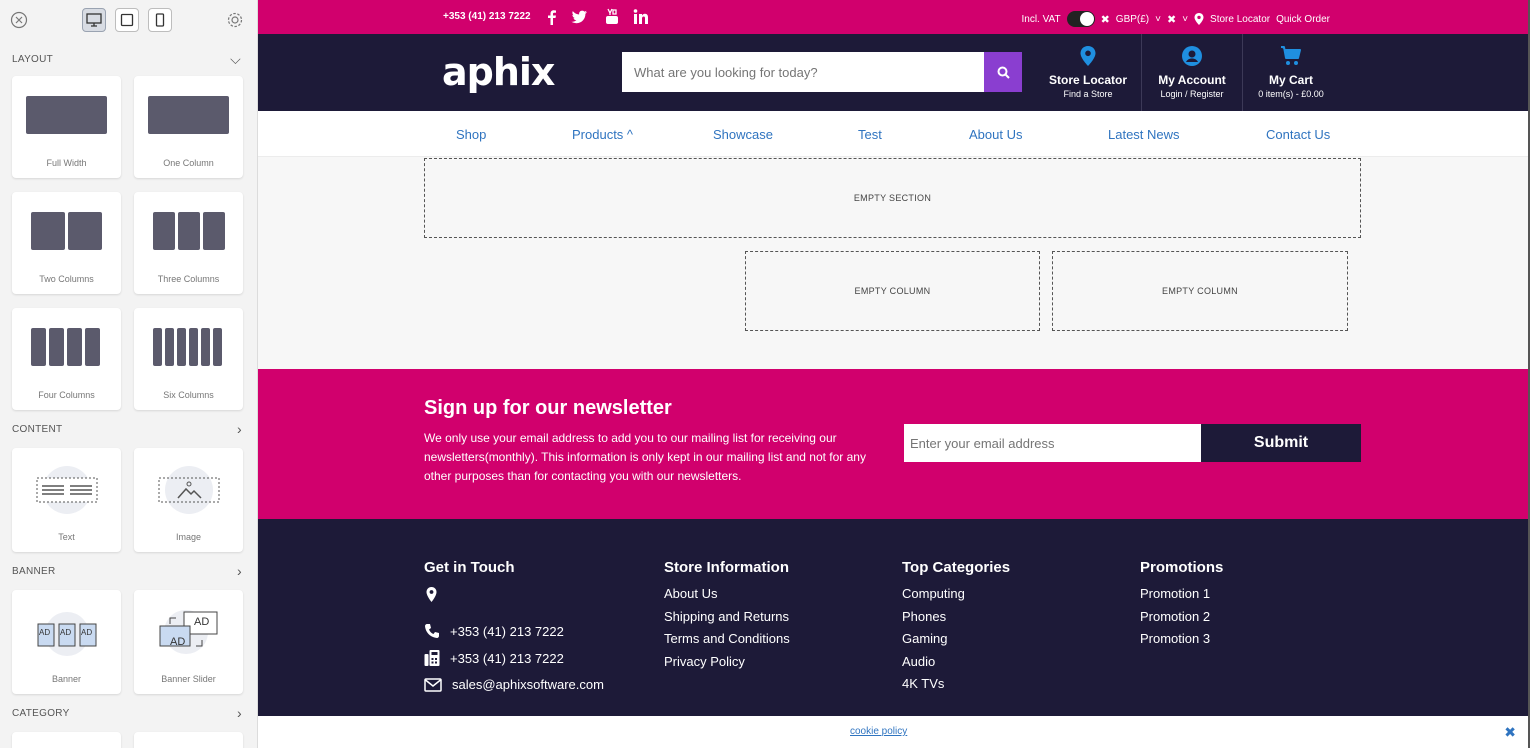 The image size is (1530, 748). I want to click on search-button, so click(1003, 72).